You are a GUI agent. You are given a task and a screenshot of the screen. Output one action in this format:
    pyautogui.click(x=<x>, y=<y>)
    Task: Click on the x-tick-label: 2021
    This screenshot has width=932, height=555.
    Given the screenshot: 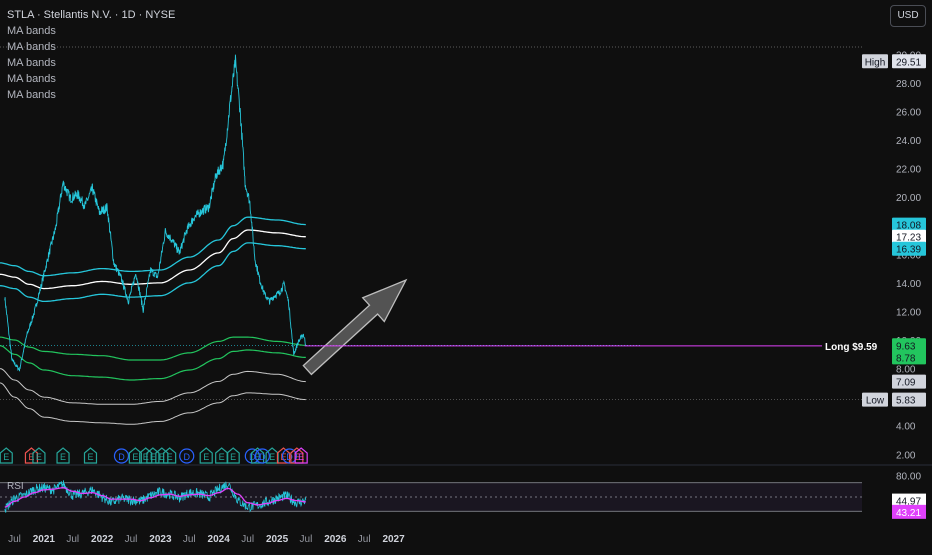 What is the action you would take?
    pyautogui.click(x=44, y=539)
    